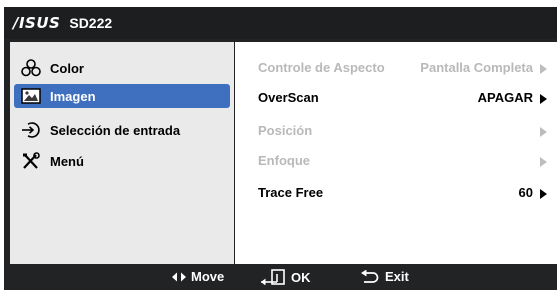 The width and height of the screenshot is (557, 290). What do you see at coordinates (288, 97) in the screenshot?
I see `setting-label: OverScan` at bounding box center [288, 97].